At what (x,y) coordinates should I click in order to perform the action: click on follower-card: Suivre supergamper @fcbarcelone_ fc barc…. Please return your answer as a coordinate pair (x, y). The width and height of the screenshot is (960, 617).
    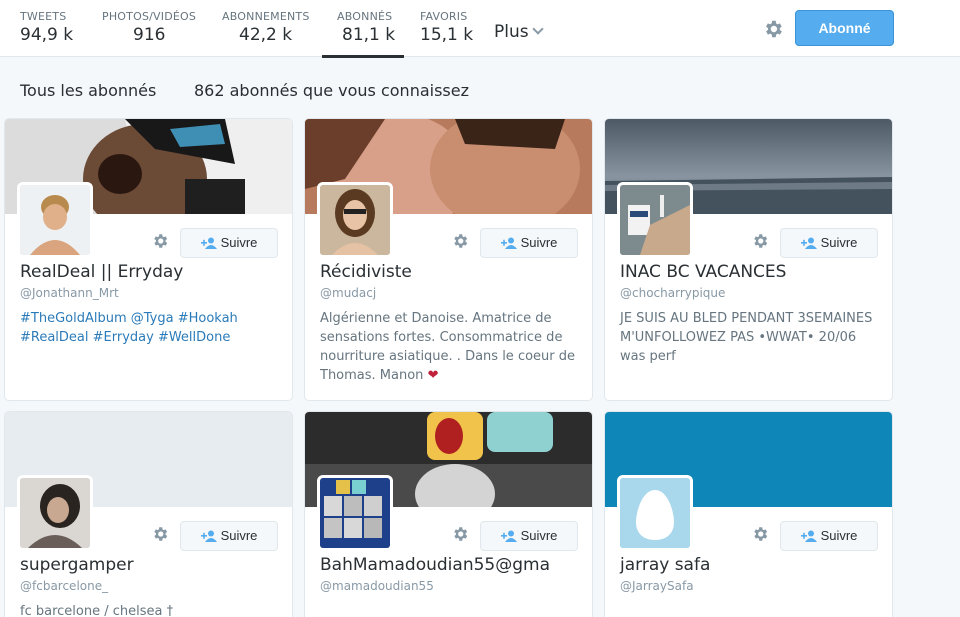
    Looking at the image, I should click on (148, 514).